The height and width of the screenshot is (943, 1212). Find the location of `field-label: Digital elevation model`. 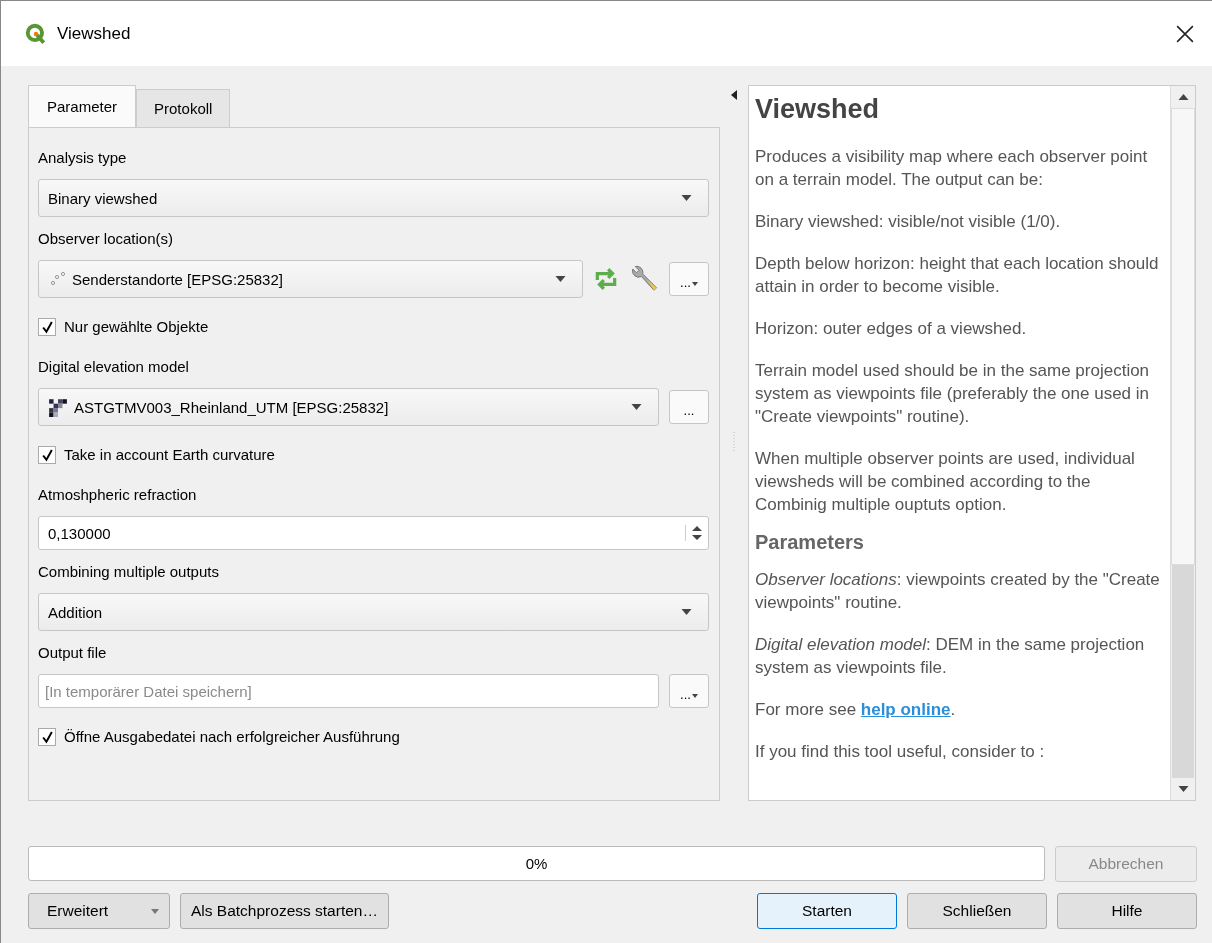

field-label: Digital elevation model is located at coordinates (114, 367).